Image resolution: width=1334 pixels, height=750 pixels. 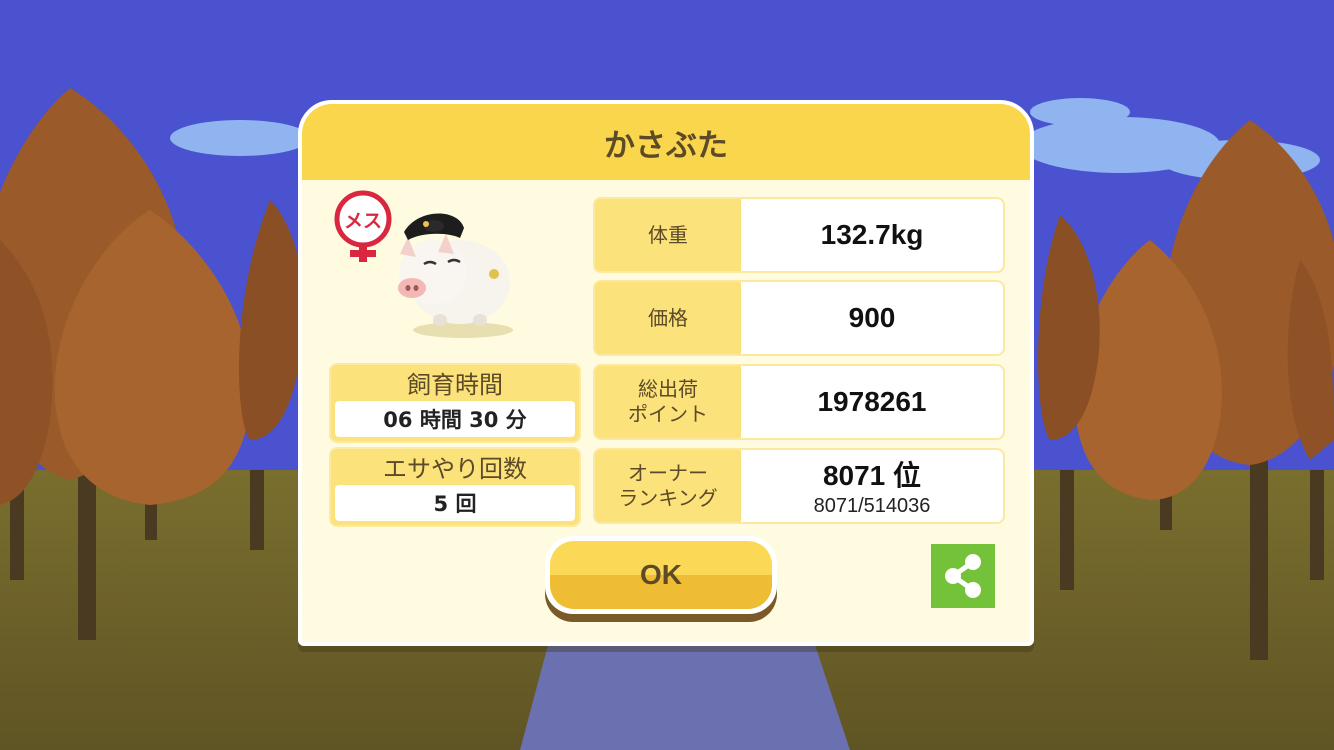 I want to click on total-shipment-points-label: 総出荷 ポイント, so click(x=668, y=401).